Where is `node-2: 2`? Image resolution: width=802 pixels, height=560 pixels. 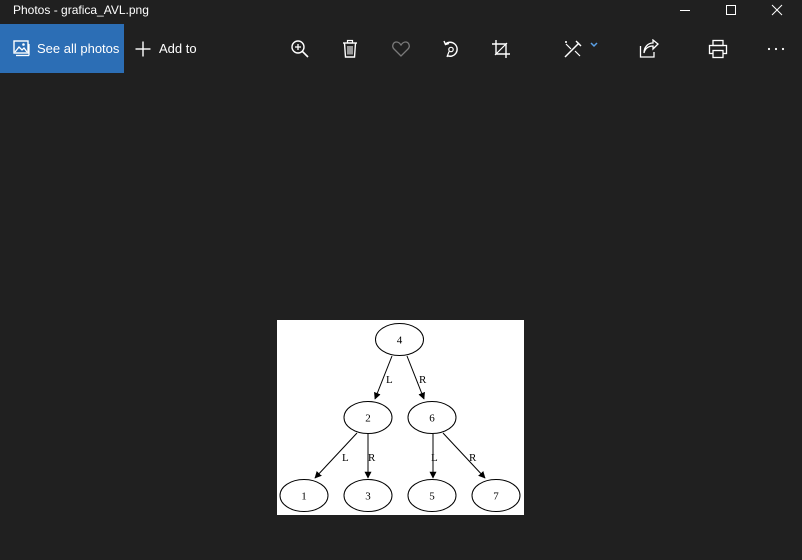
node-2: 2 is located at coordinates (368, 417).